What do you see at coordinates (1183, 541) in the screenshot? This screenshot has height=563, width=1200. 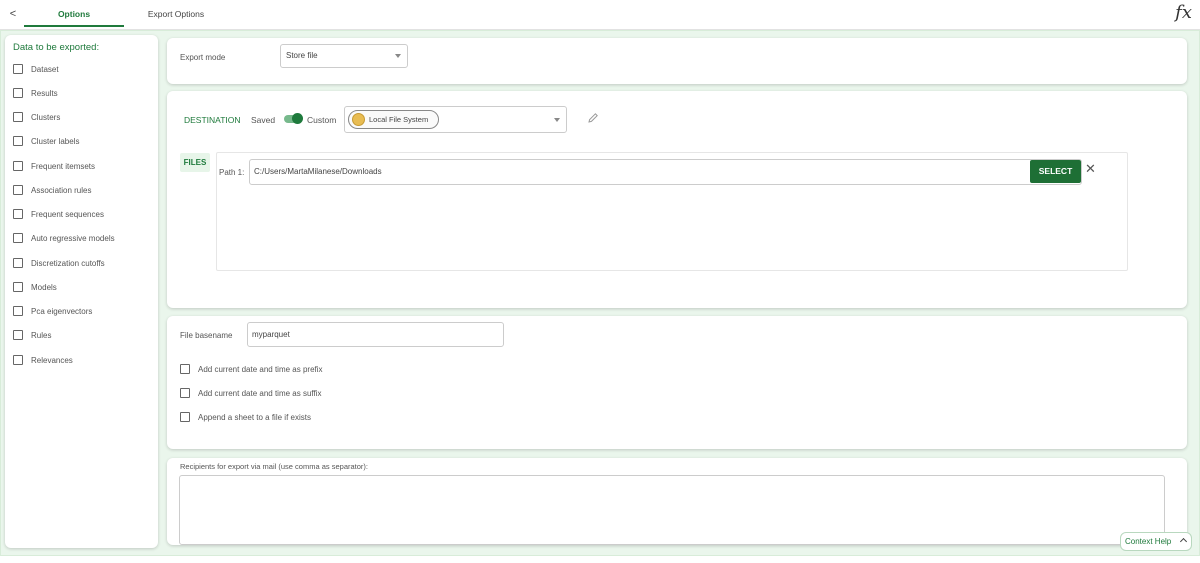 I see `chevron-up-icon` at bounding box center [1183, 541].